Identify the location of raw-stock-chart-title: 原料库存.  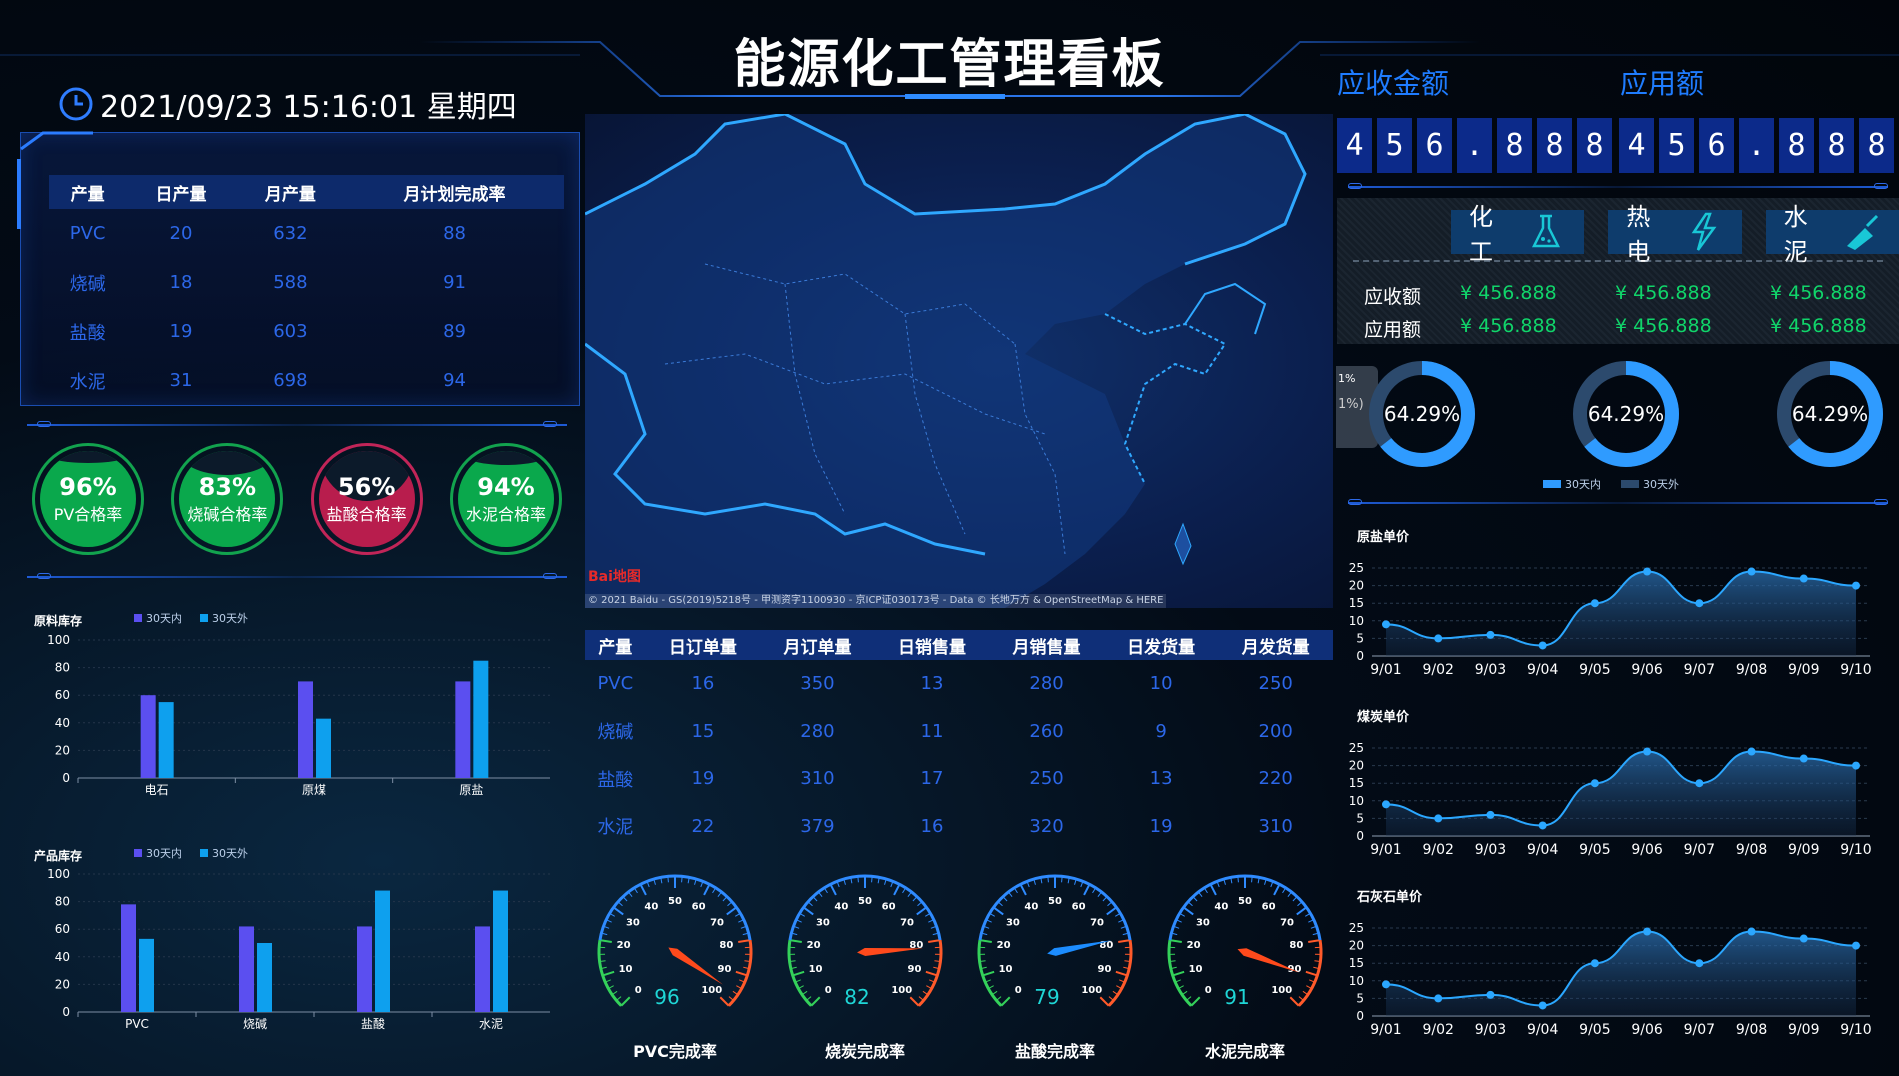
(58, 621).